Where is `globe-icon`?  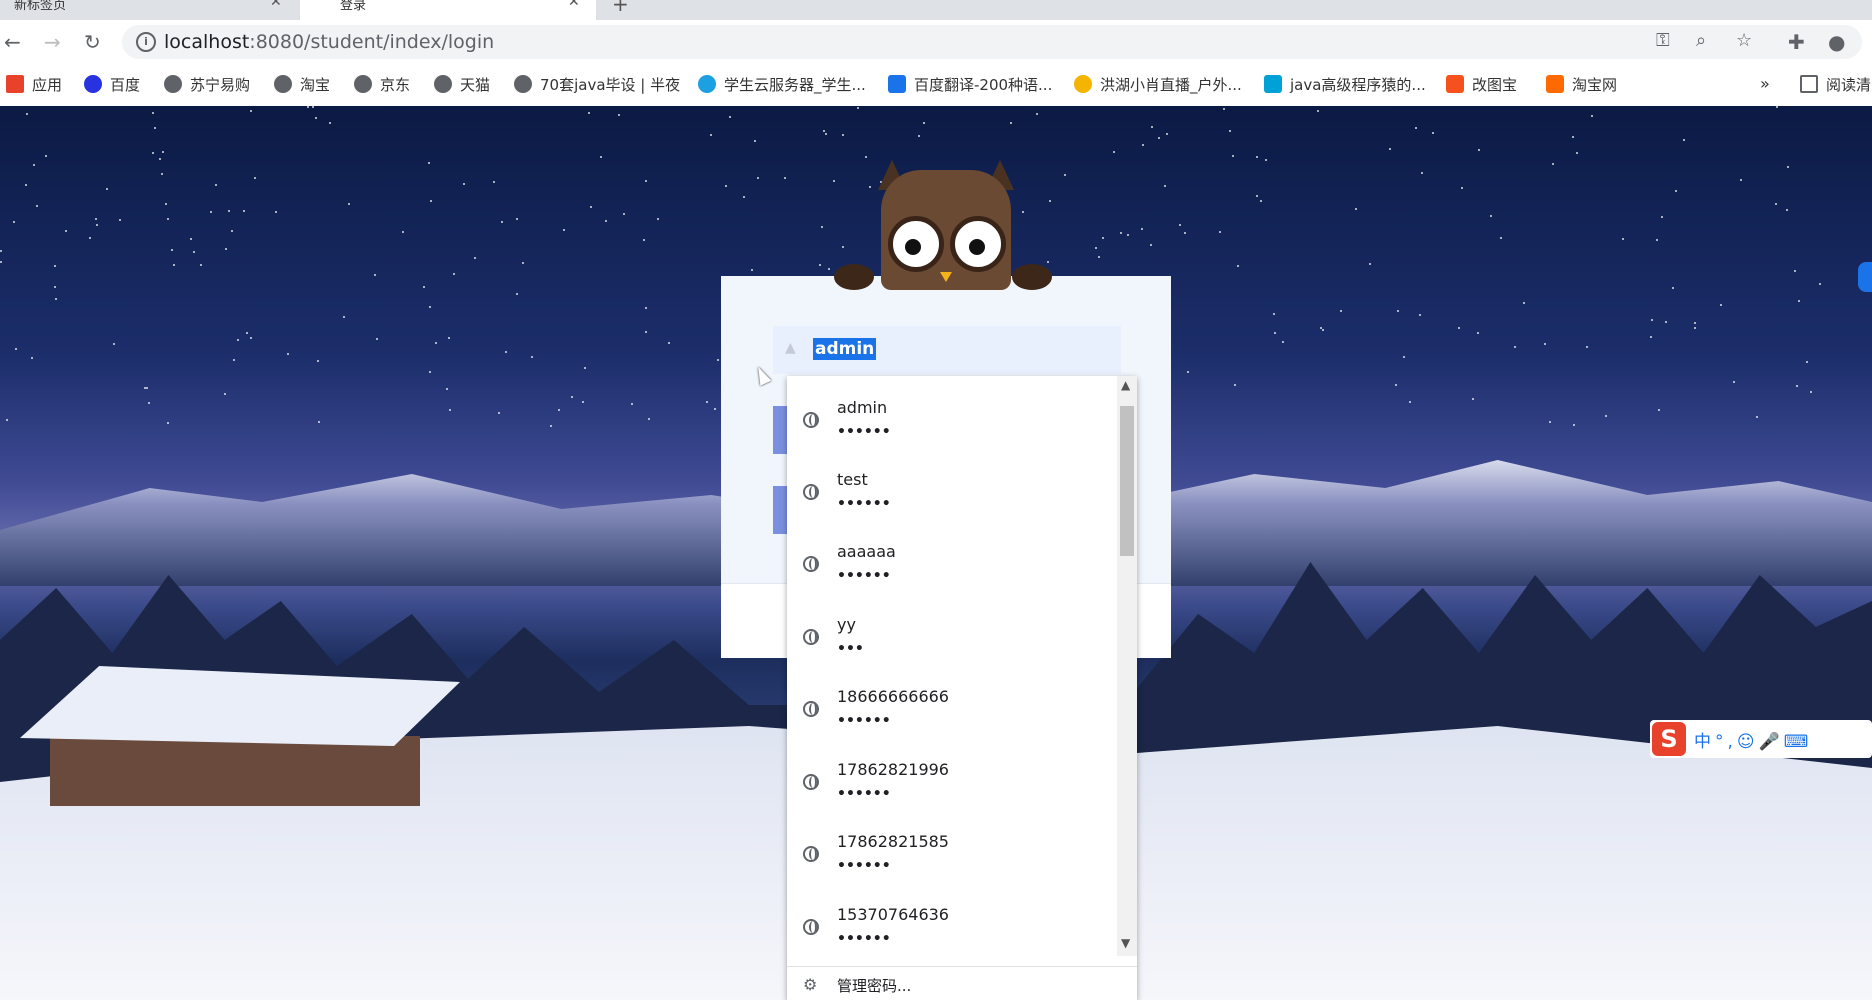 globe-icon is located at coordinates (811, 637).